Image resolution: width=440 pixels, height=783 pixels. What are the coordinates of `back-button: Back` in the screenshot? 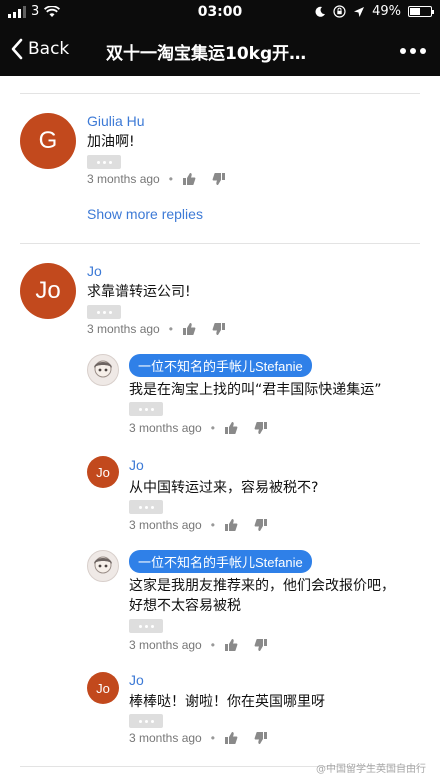 It's located at (39, 49).